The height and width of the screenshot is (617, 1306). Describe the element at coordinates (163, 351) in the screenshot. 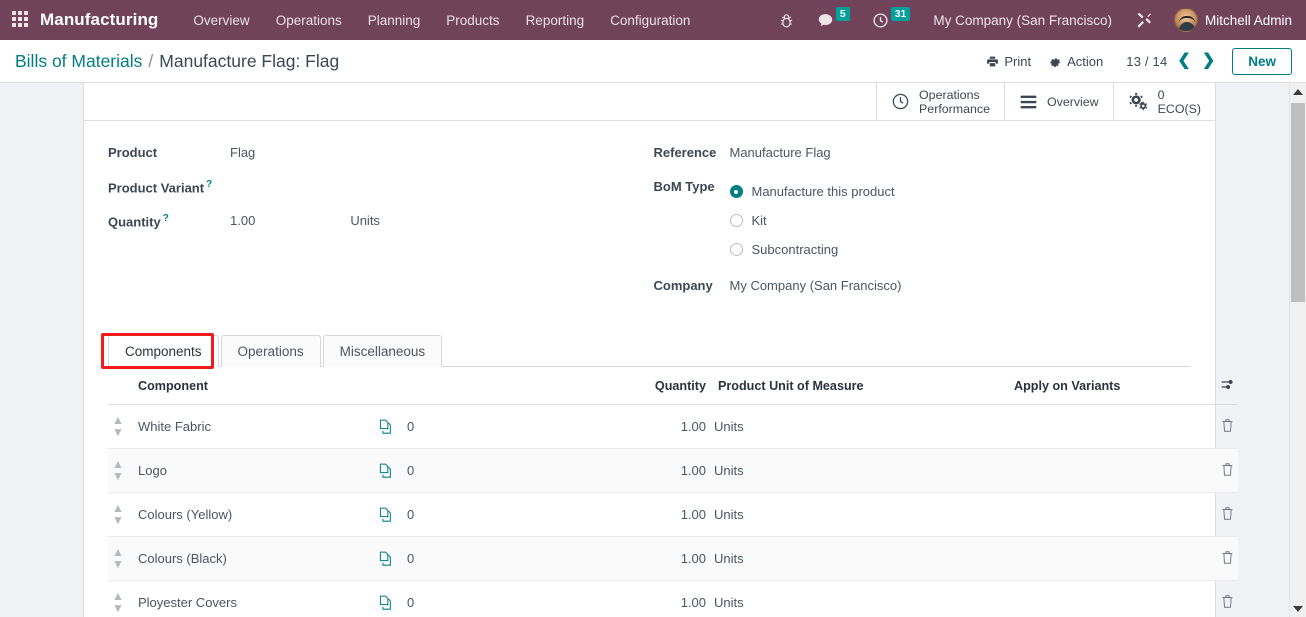

I see `tab-components: Components` at that location.